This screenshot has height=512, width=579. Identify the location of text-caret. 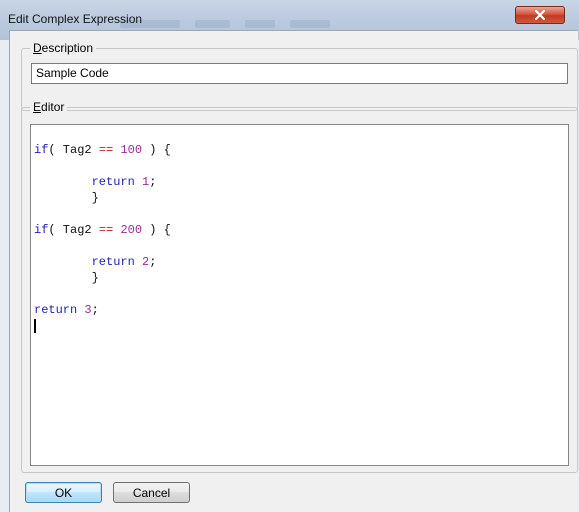
(35, 326).